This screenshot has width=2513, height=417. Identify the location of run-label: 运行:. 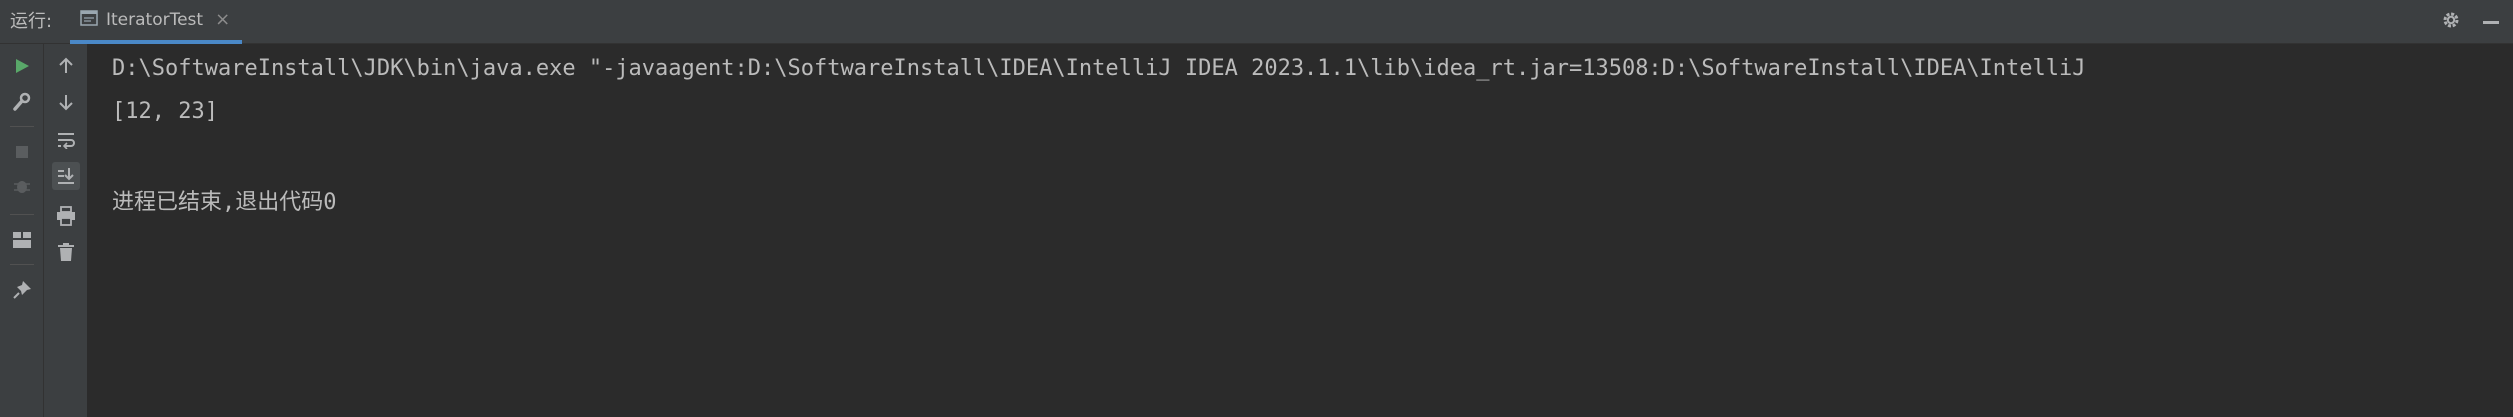
(31, 21).